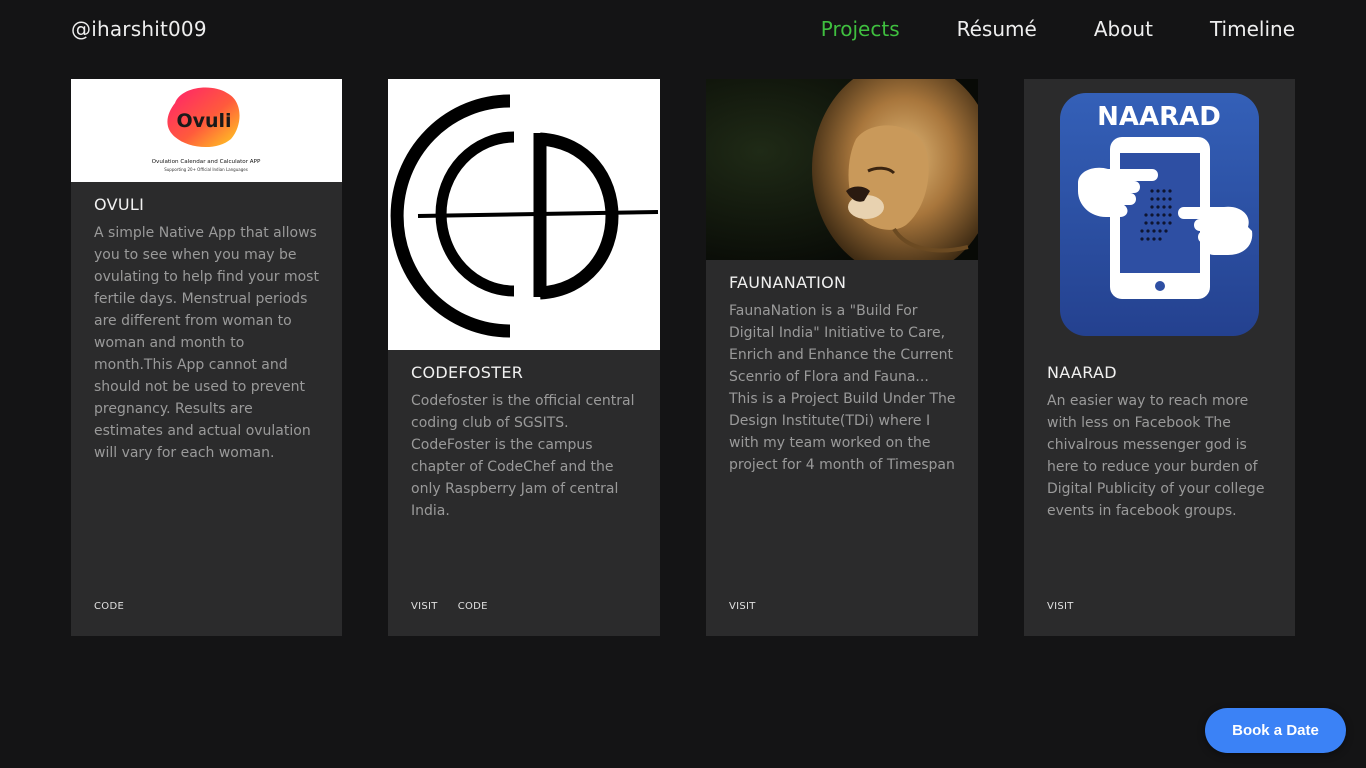 This screenshot has height=768, width=1366. What do you see at coordinates (1252, 29) in the screenshot?
I see `nav-timeline: Timeline` at bounding box center [1252, 29].